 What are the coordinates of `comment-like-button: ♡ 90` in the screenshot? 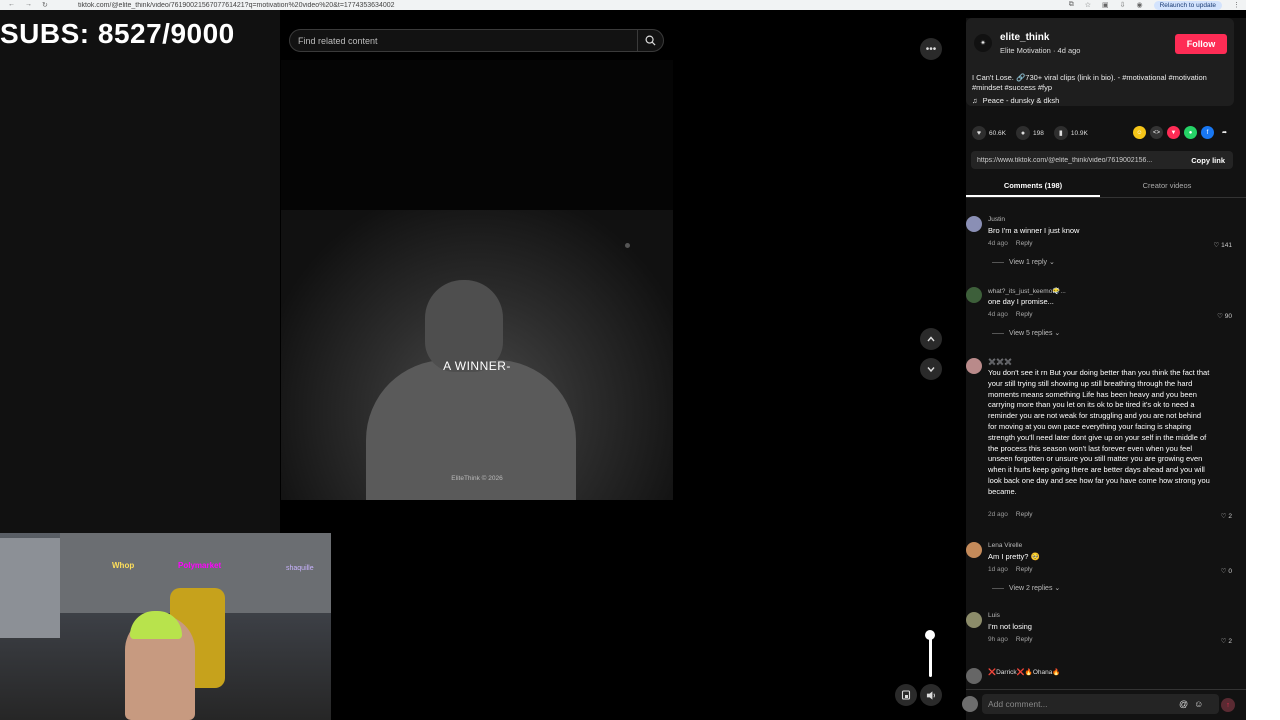 It's located at (1224, 316).